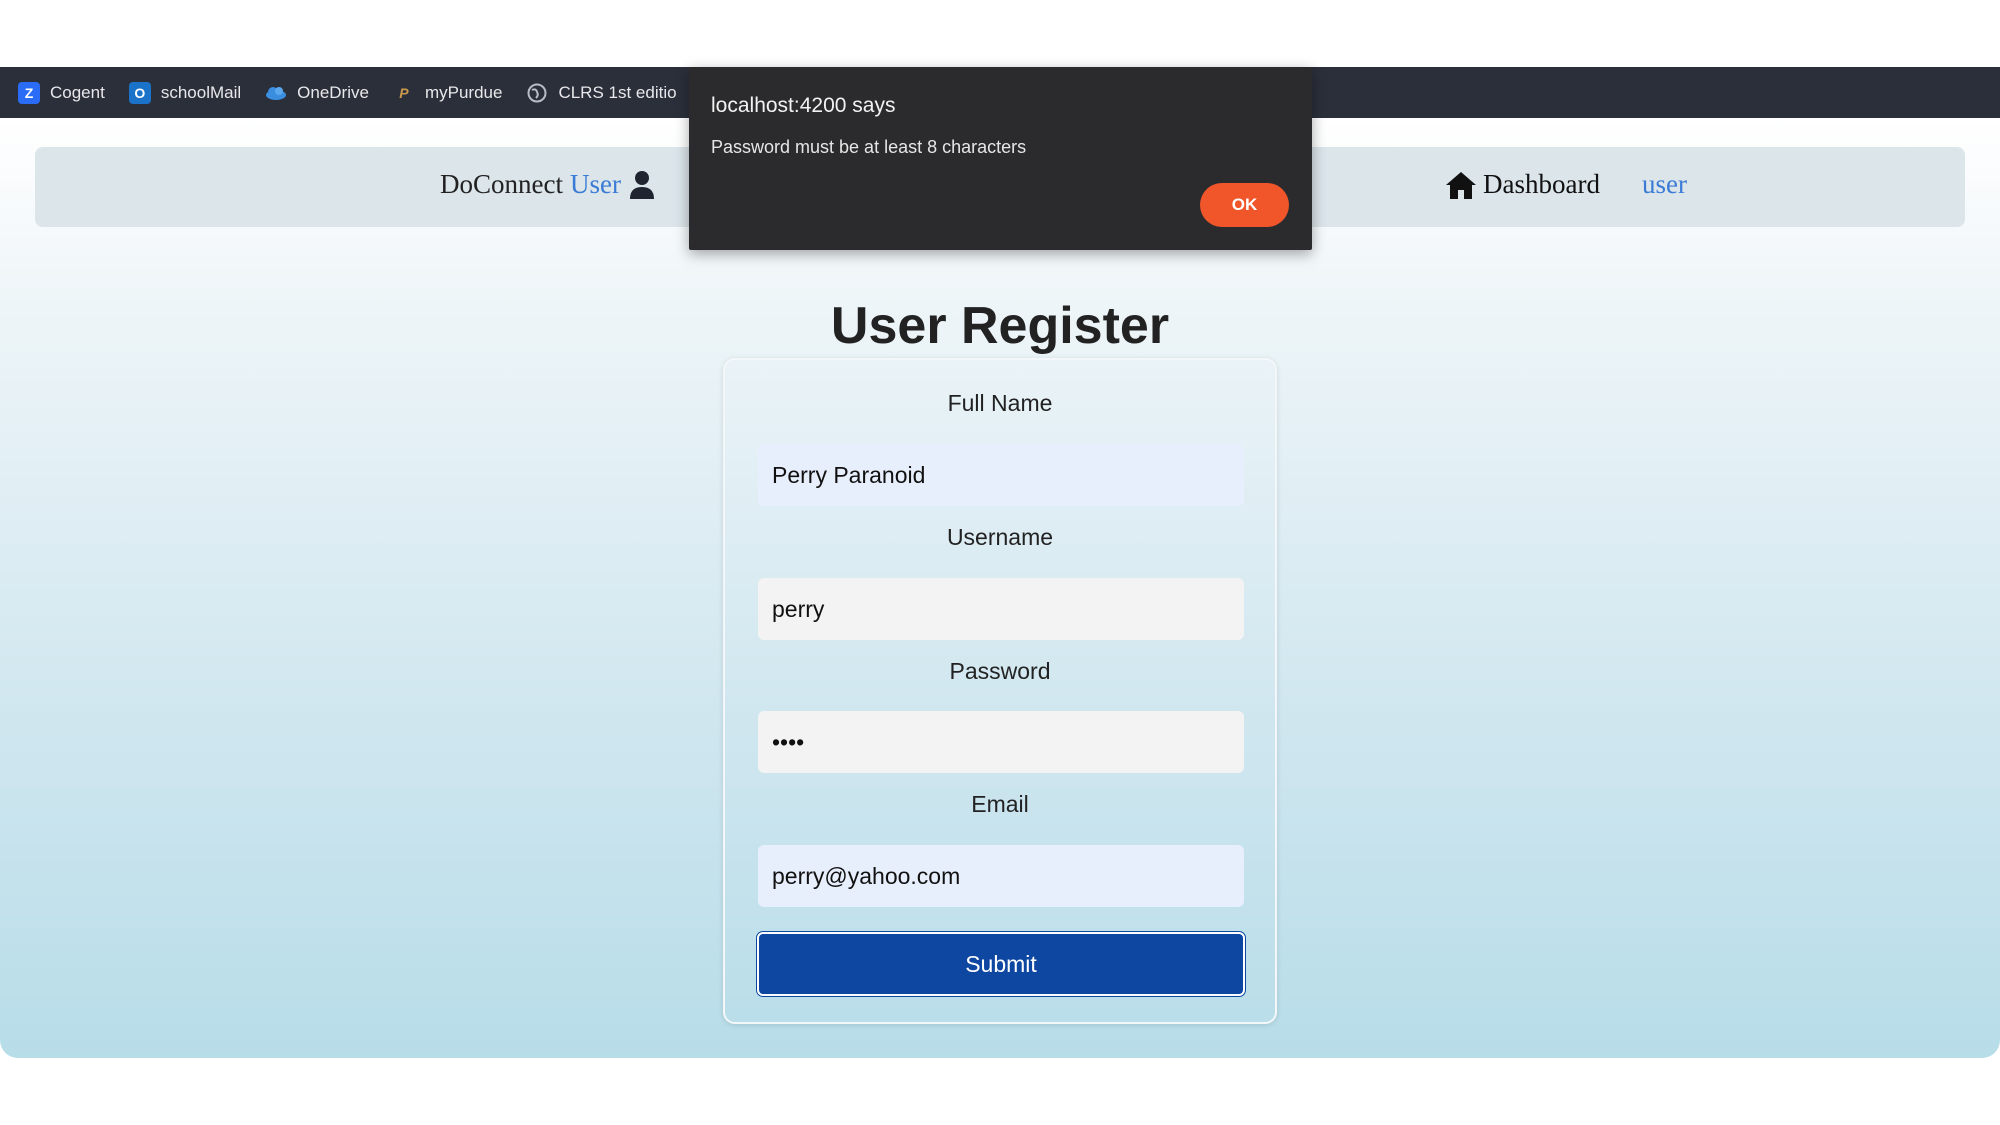 The height and width of the screenshot is (1125, 2000). Describe the element at coordinates (1664, 184) in the screenshot. I see `user-link: user` at that location.